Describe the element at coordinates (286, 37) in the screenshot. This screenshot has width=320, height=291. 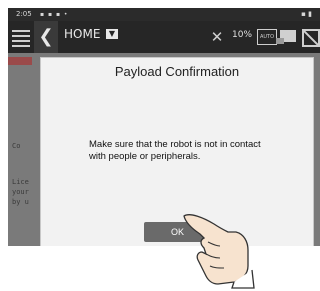
I see `monitor-icon` at that location.